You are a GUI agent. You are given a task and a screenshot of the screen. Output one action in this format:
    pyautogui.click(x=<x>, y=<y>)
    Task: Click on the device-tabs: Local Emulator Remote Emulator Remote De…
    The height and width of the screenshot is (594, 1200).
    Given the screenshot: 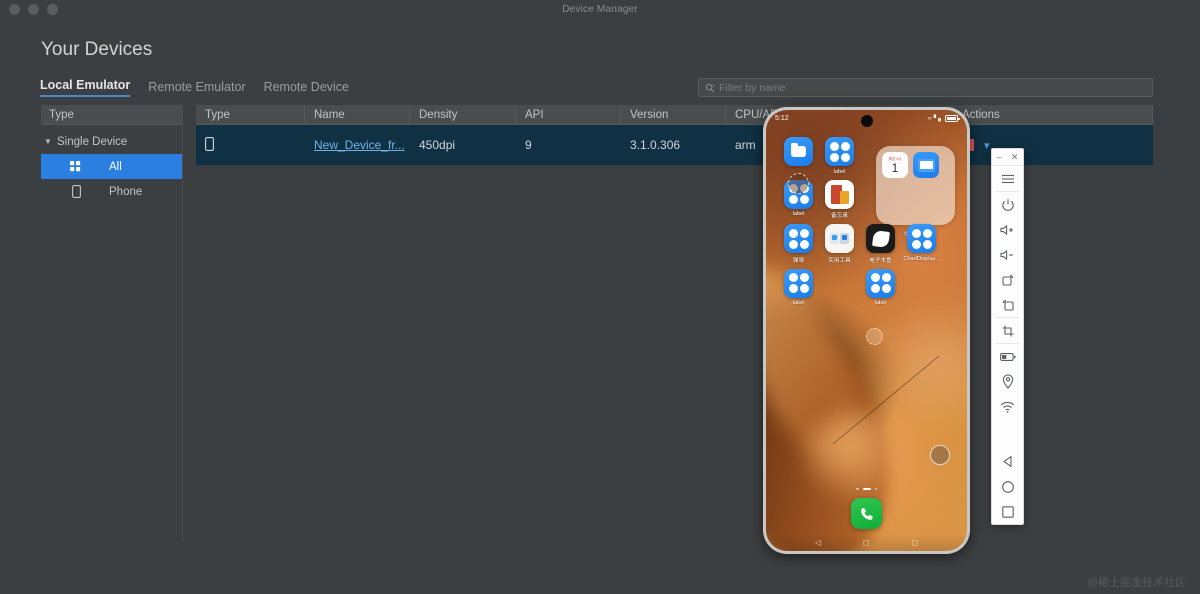 What is the action you would take?
    pyautogui.click(x=194, y=87)
    